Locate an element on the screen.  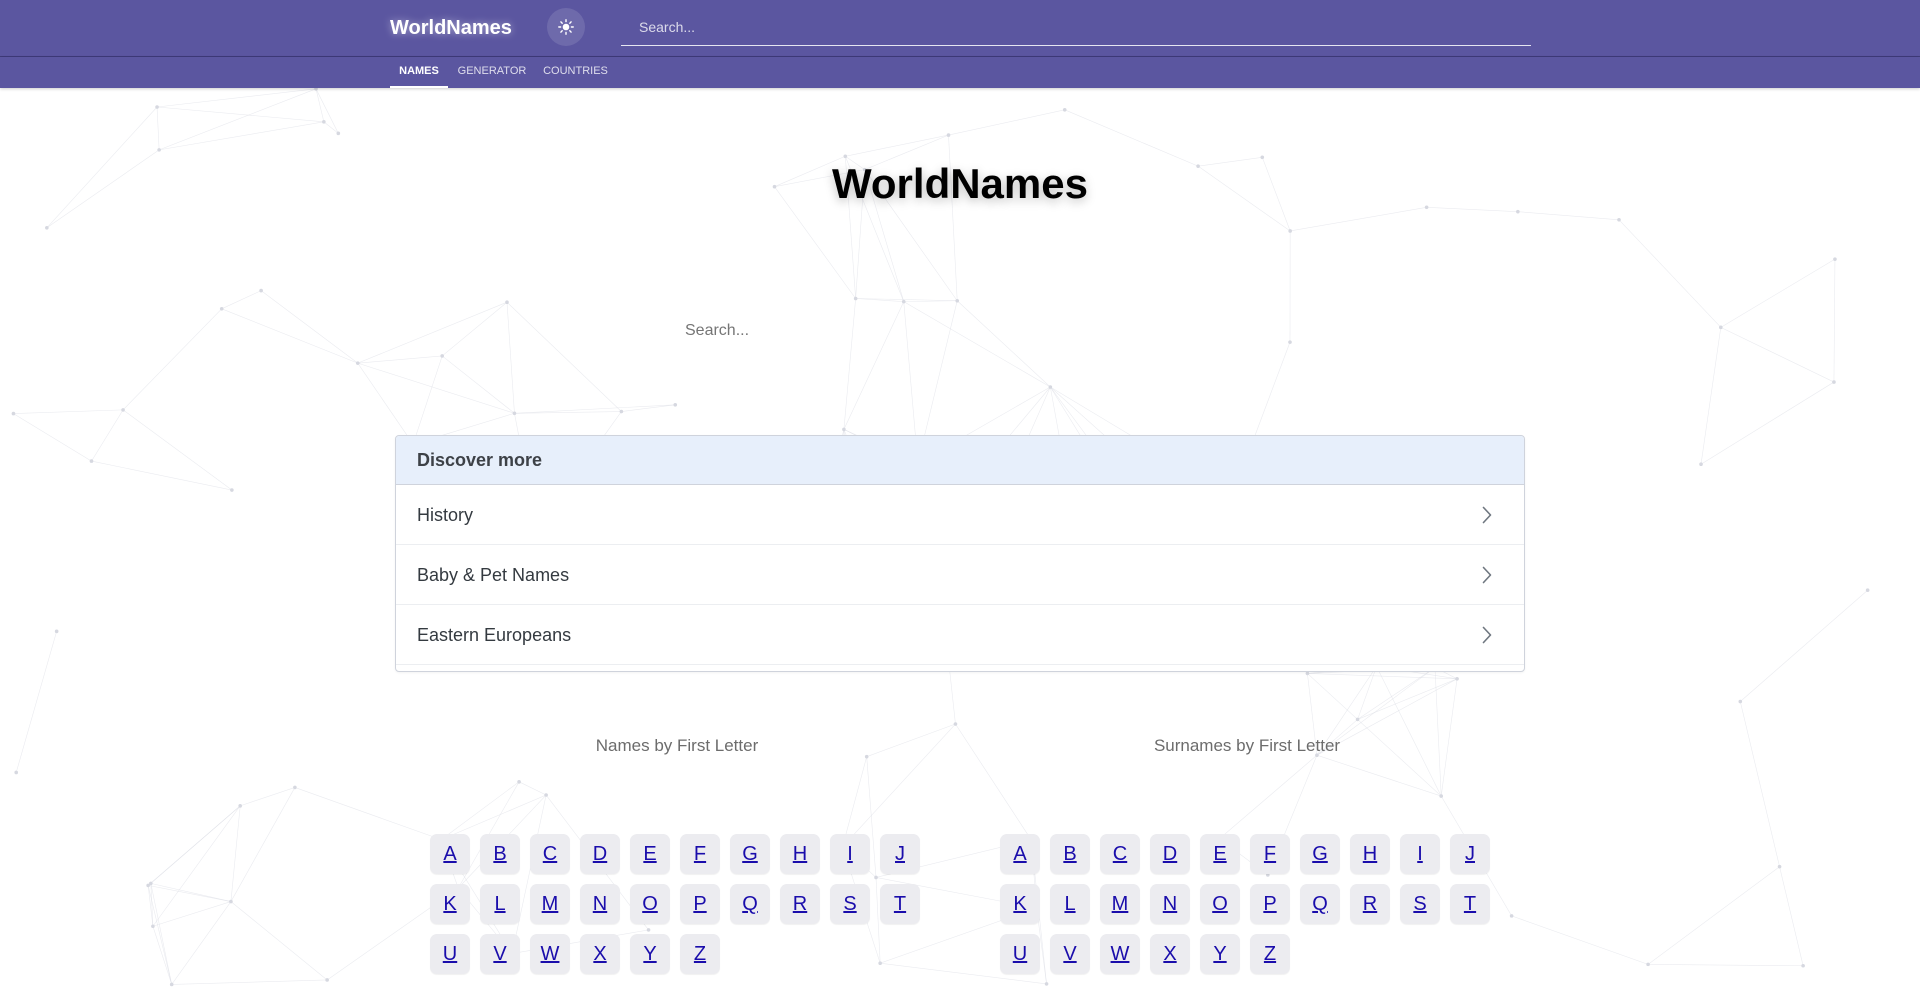
surnames-letter-v: V is located at coordinates (1070, 954).